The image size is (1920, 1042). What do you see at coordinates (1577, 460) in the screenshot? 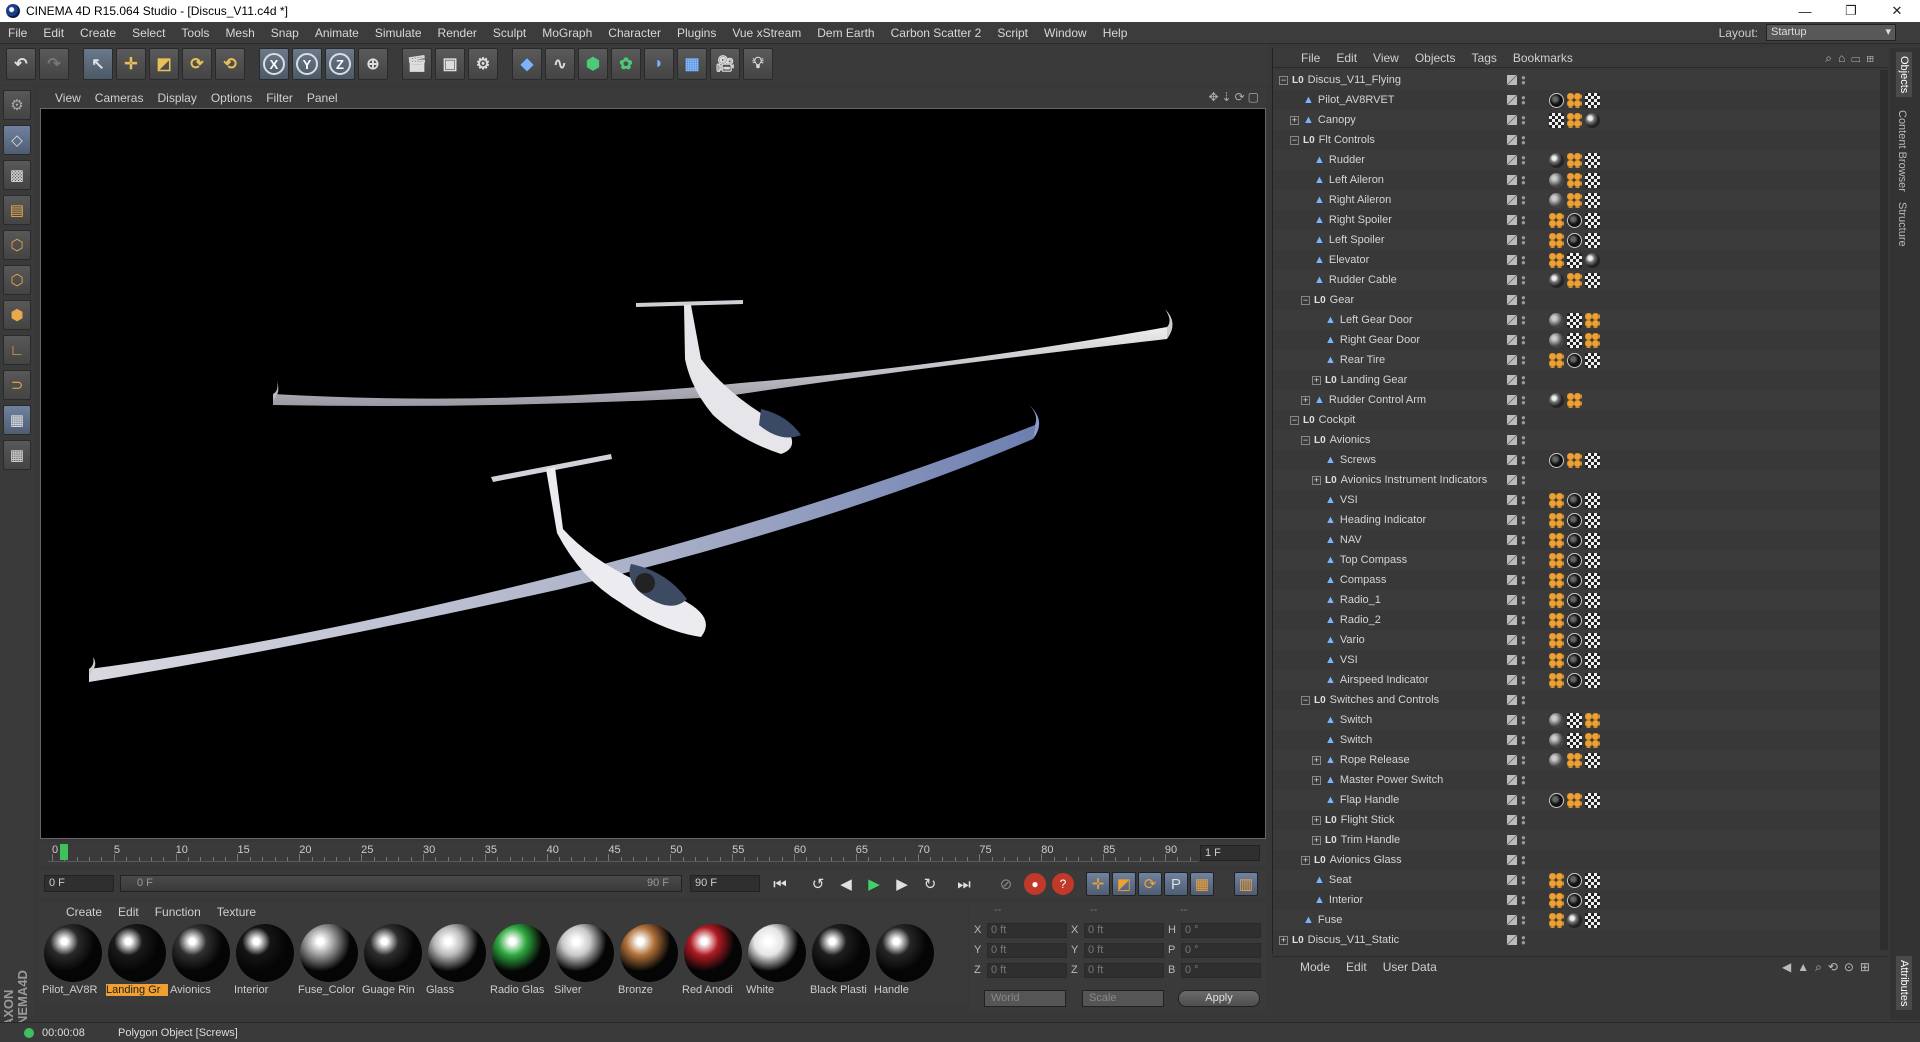
I see `object-row: ▲ Screws ● ●` at bounding box center [1577, 460].